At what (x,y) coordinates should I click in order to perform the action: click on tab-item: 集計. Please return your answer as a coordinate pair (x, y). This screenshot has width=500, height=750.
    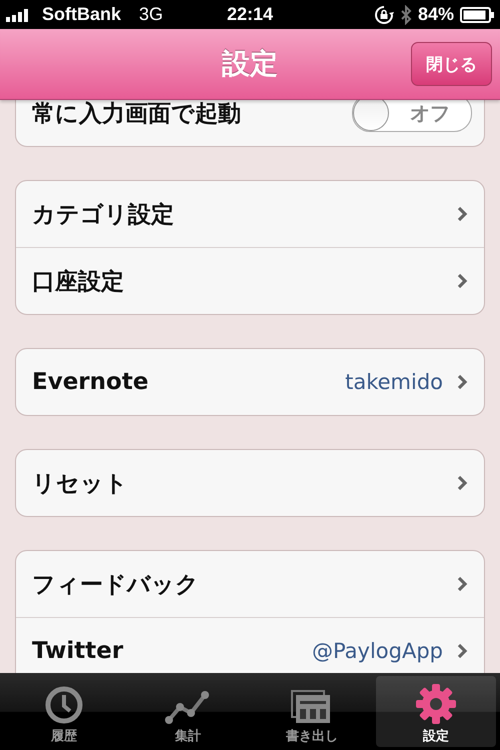
    Looking at the image, I should click on (188, 711).